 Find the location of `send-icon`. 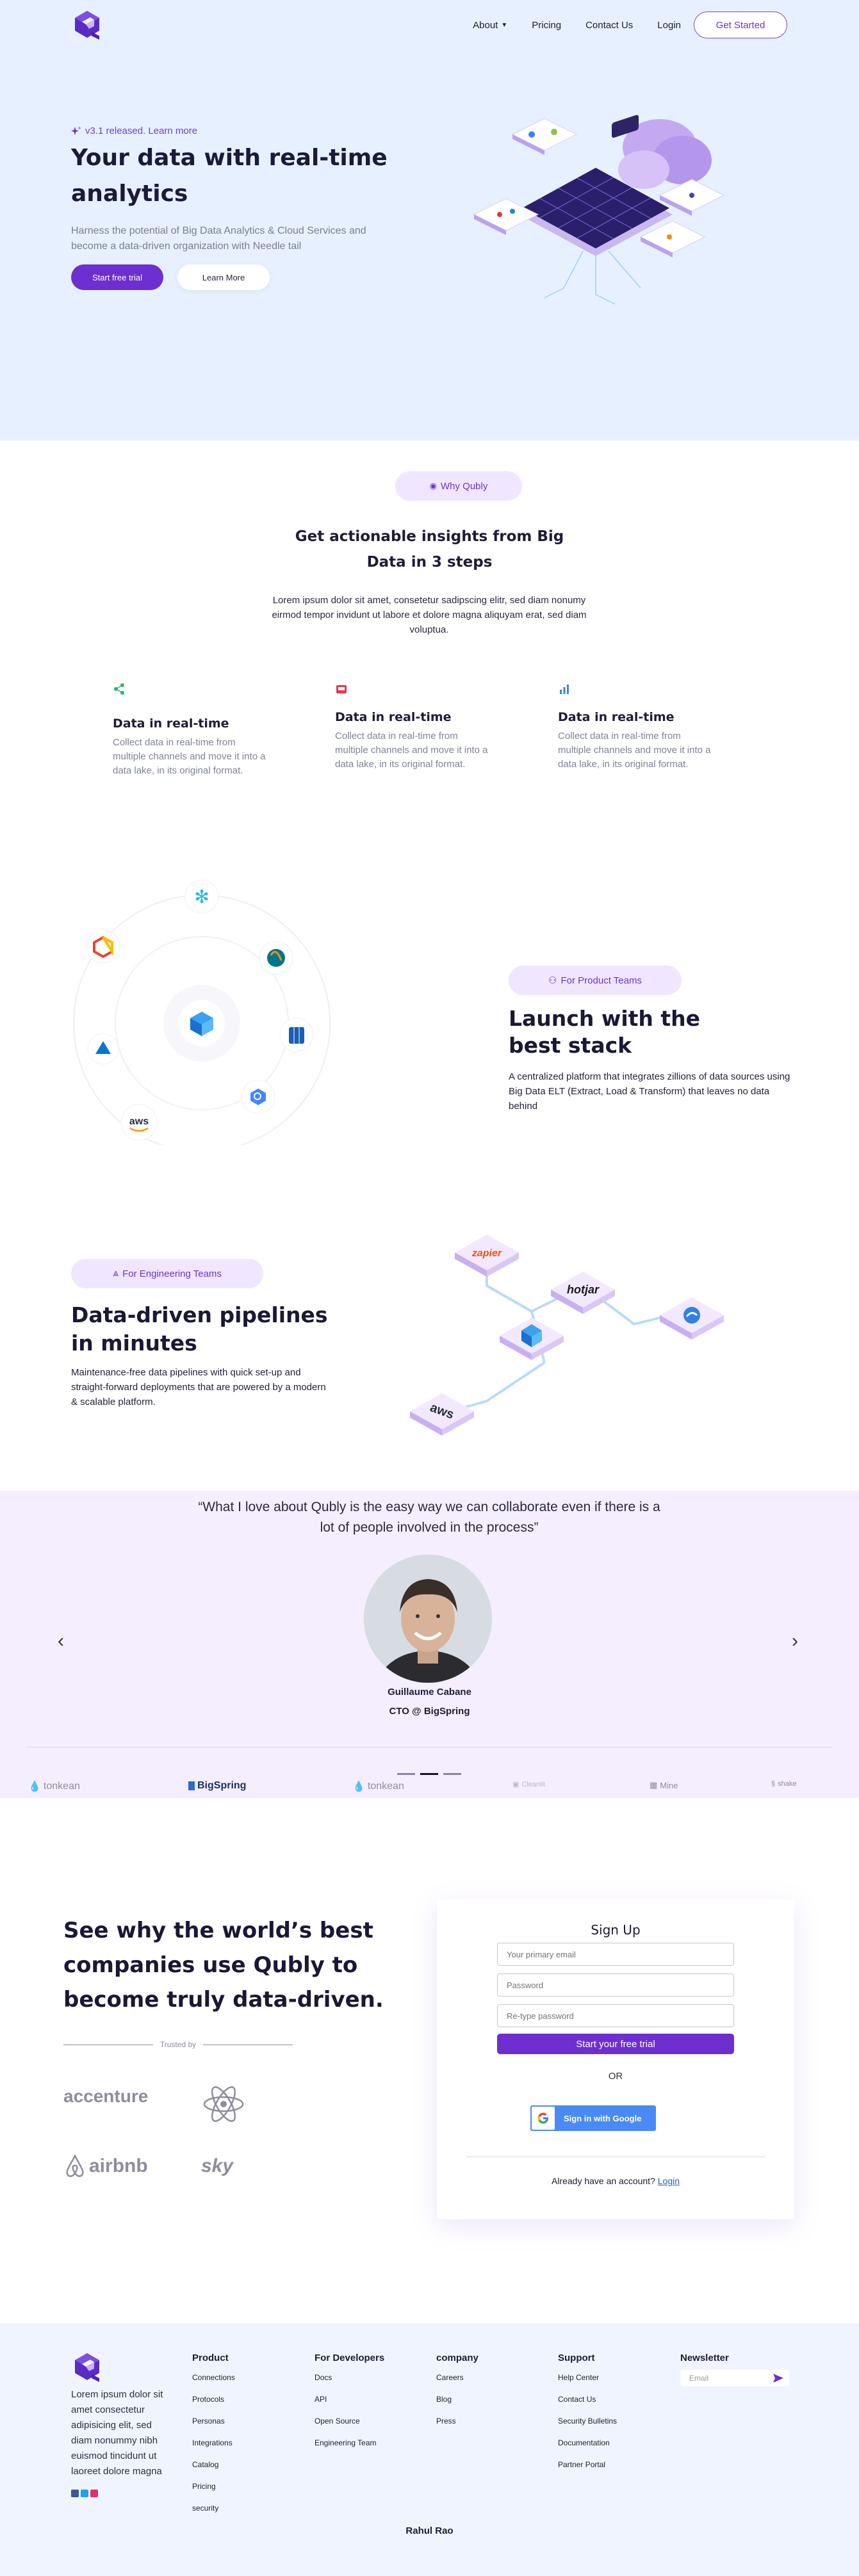

send-icon is located at coordinates (778, 2378).